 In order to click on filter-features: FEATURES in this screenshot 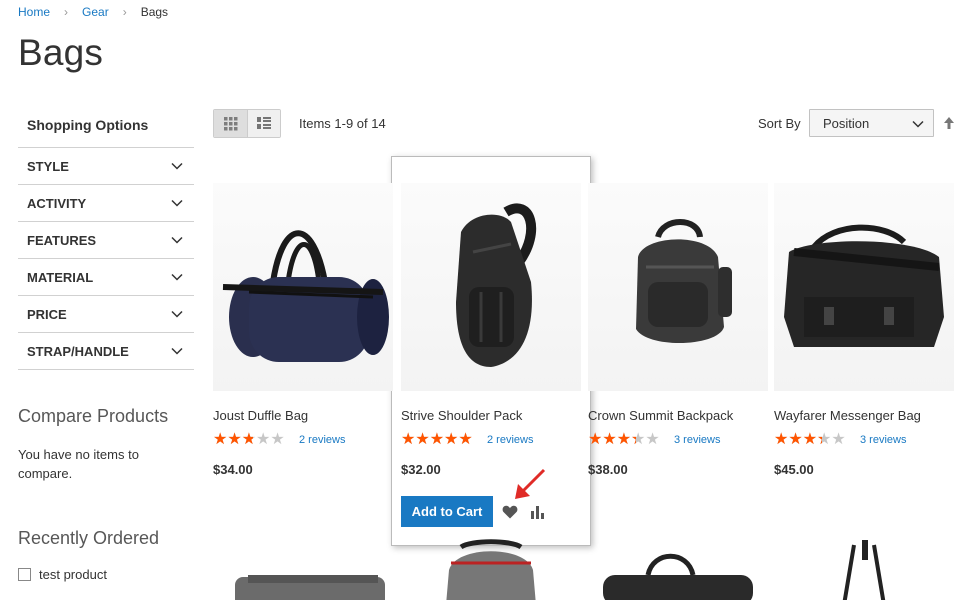, I will do `click(106, 240)`.